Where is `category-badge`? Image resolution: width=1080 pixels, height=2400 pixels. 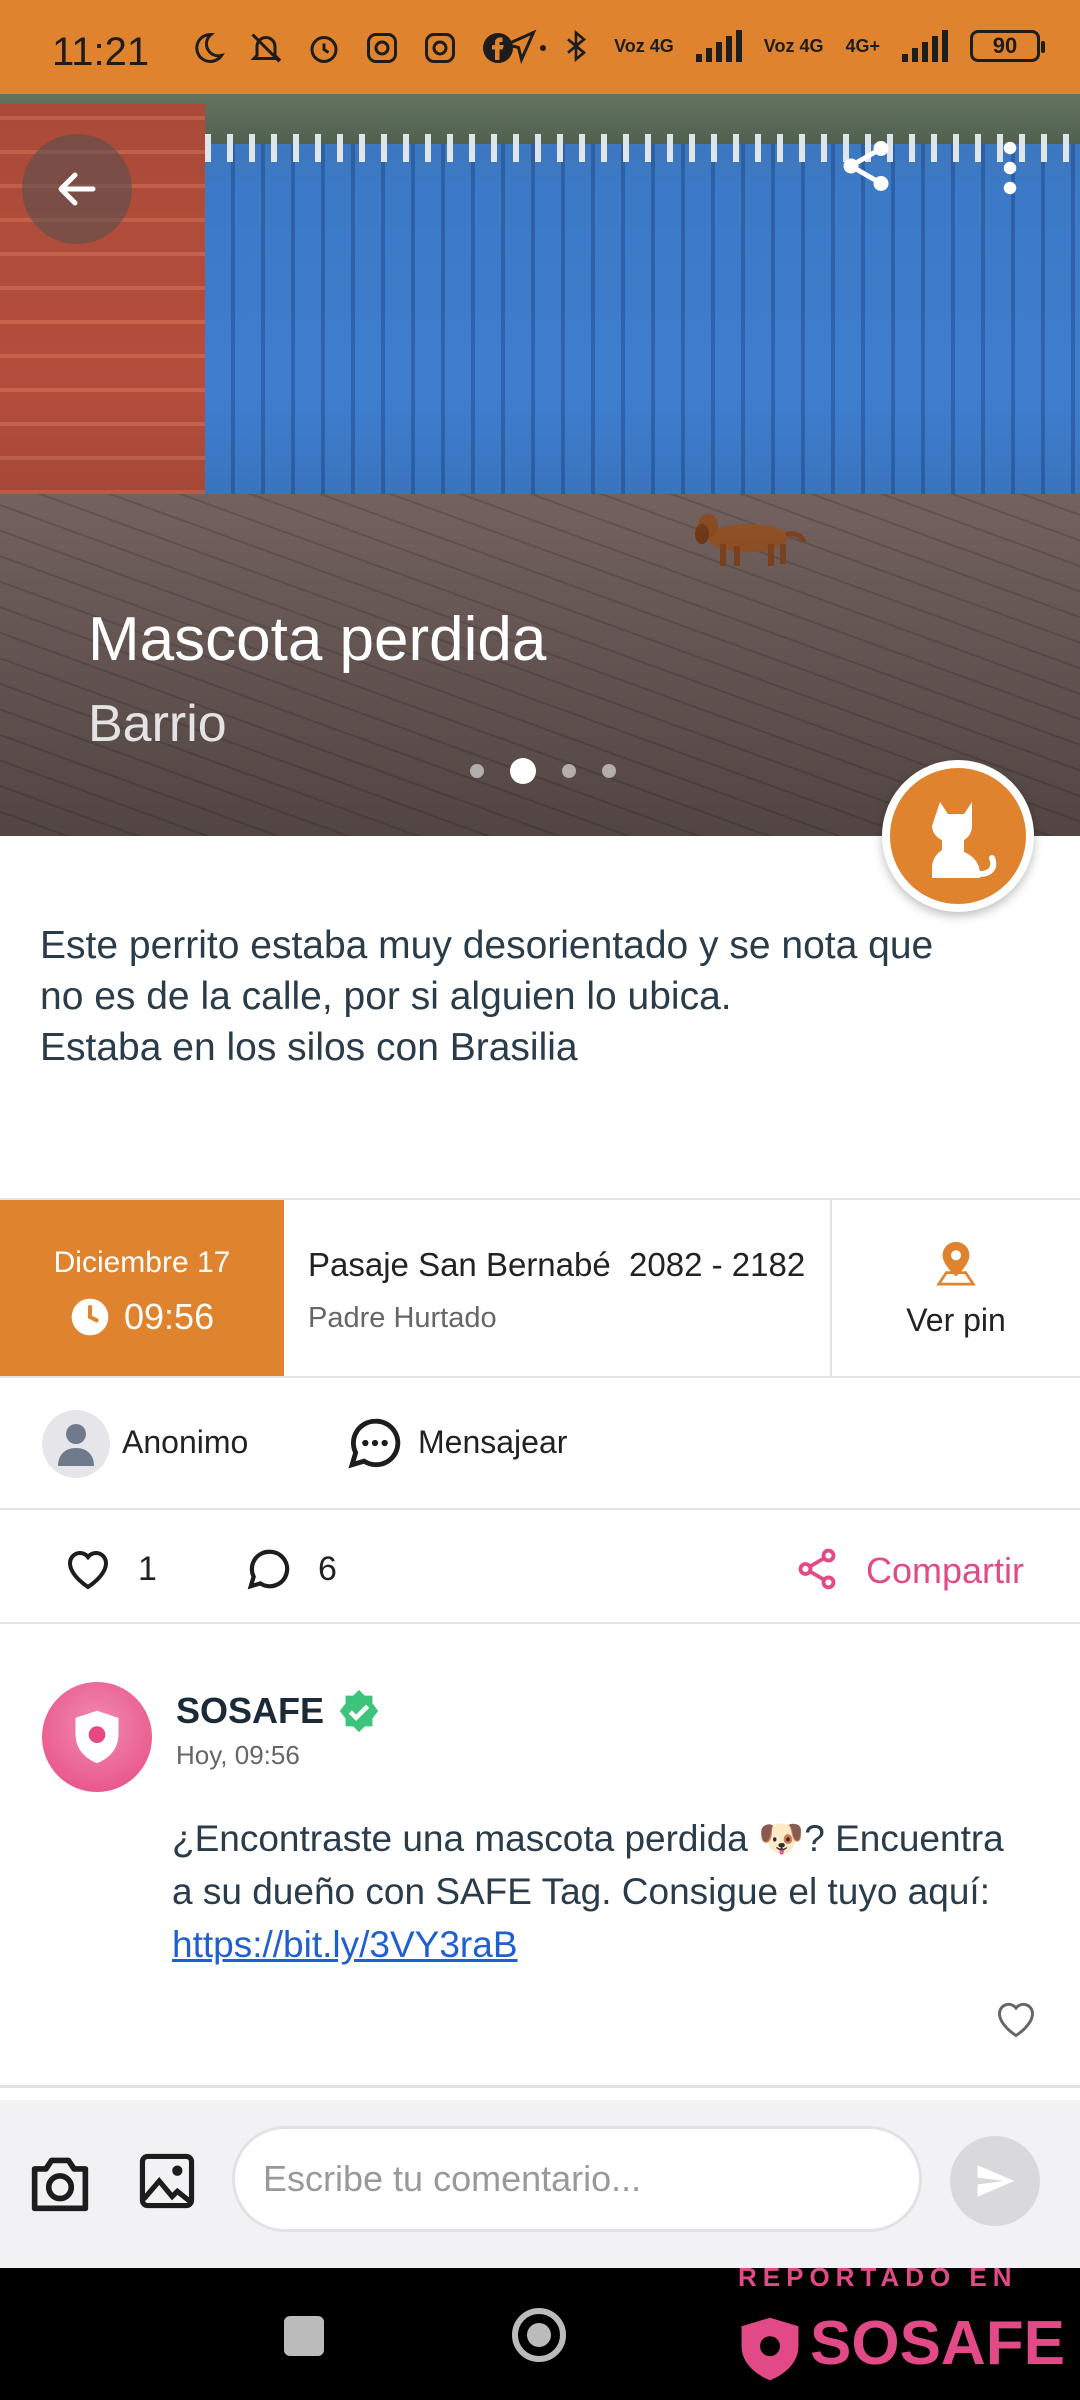
category-badge is located at coordinates (958, 836).